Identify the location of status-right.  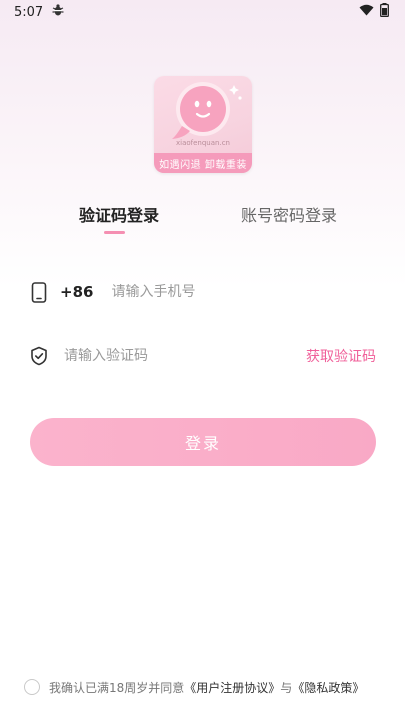
(374, 12).